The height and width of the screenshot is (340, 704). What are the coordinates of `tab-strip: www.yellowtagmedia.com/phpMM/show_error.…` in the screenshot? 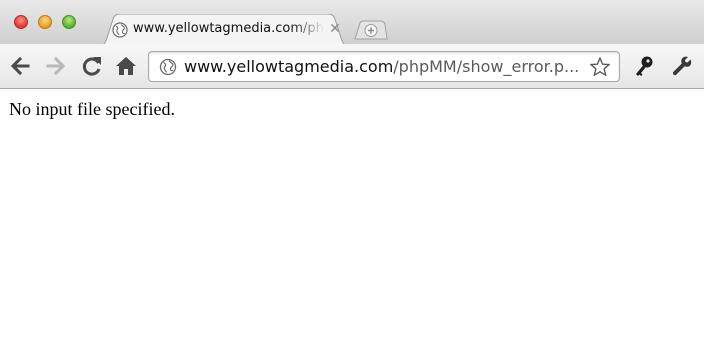 It's located at (352, 23).